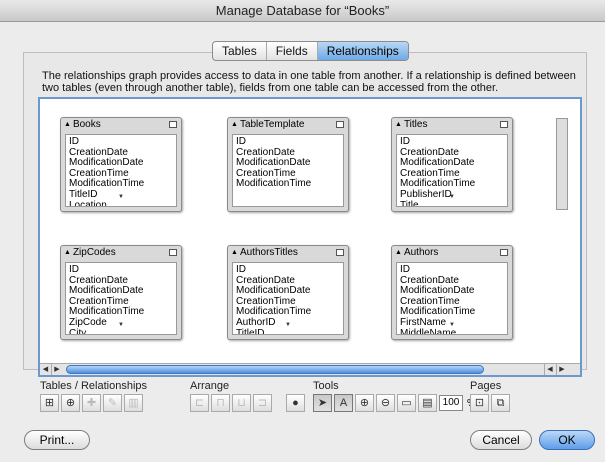 The image size is (605, 462). I want to click on fit-window-icon: ▭, so click(406, 403).